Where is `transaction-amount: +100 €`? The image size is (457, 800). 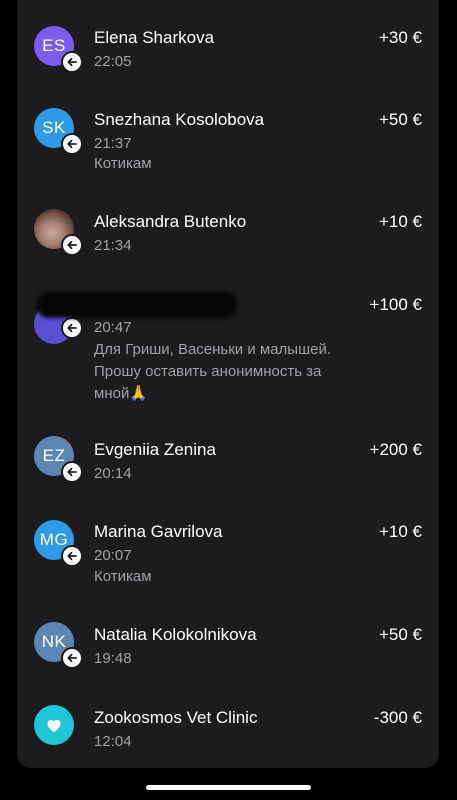
transaction-amount: +100 € is located at coordinates (395, 304).